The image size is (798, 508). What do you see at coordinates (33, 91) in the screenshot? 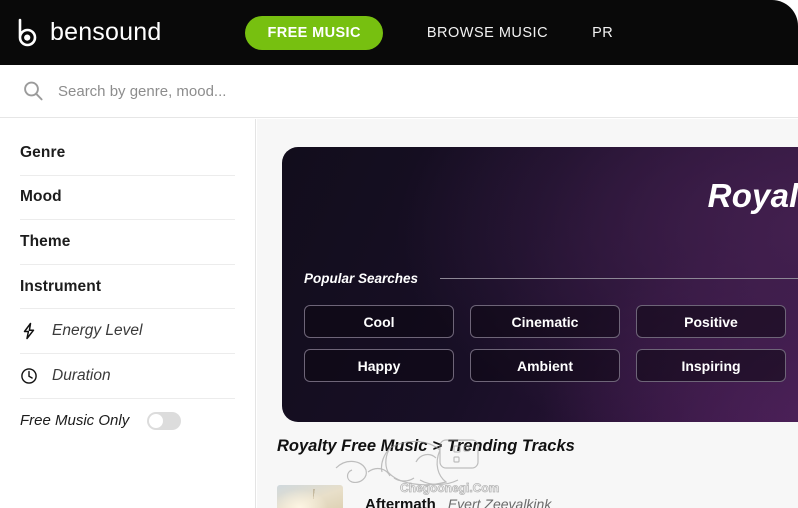
I see `search-icon` at bounding box center [33, 91].